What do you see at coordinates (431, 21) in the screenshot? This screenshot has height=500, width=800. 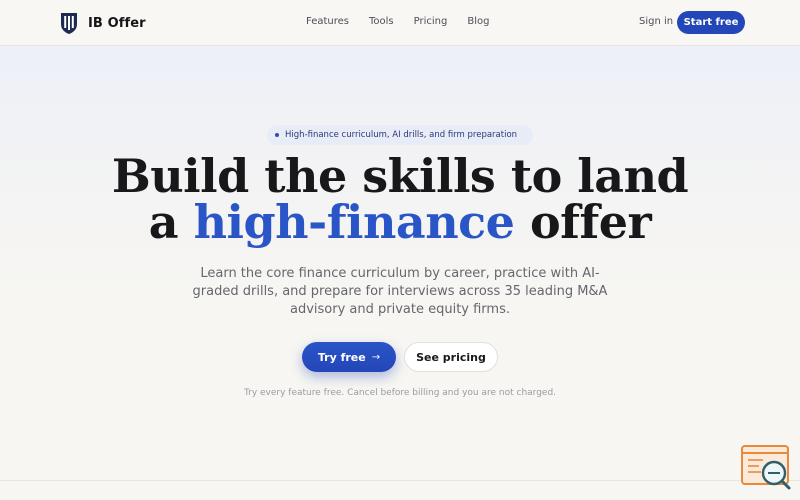 I see `nav-link-pricing: Pricing` at bounding box center [431, 21].